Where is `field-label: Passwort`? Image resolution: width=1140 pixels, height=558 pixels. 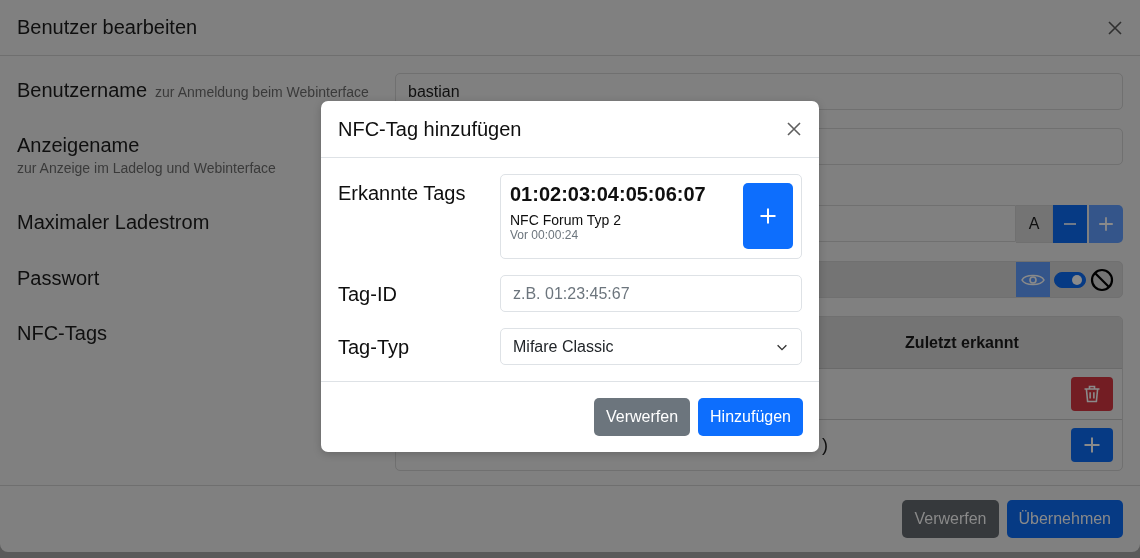 field-label: Passwort is located at coordinates (59, 278).